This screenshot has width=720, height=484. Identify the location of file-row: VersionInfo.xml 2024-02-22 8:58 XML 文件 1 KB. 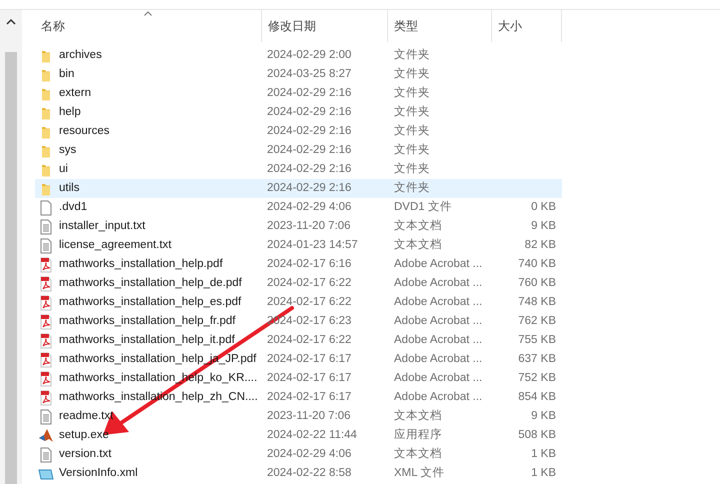
(298, 473).